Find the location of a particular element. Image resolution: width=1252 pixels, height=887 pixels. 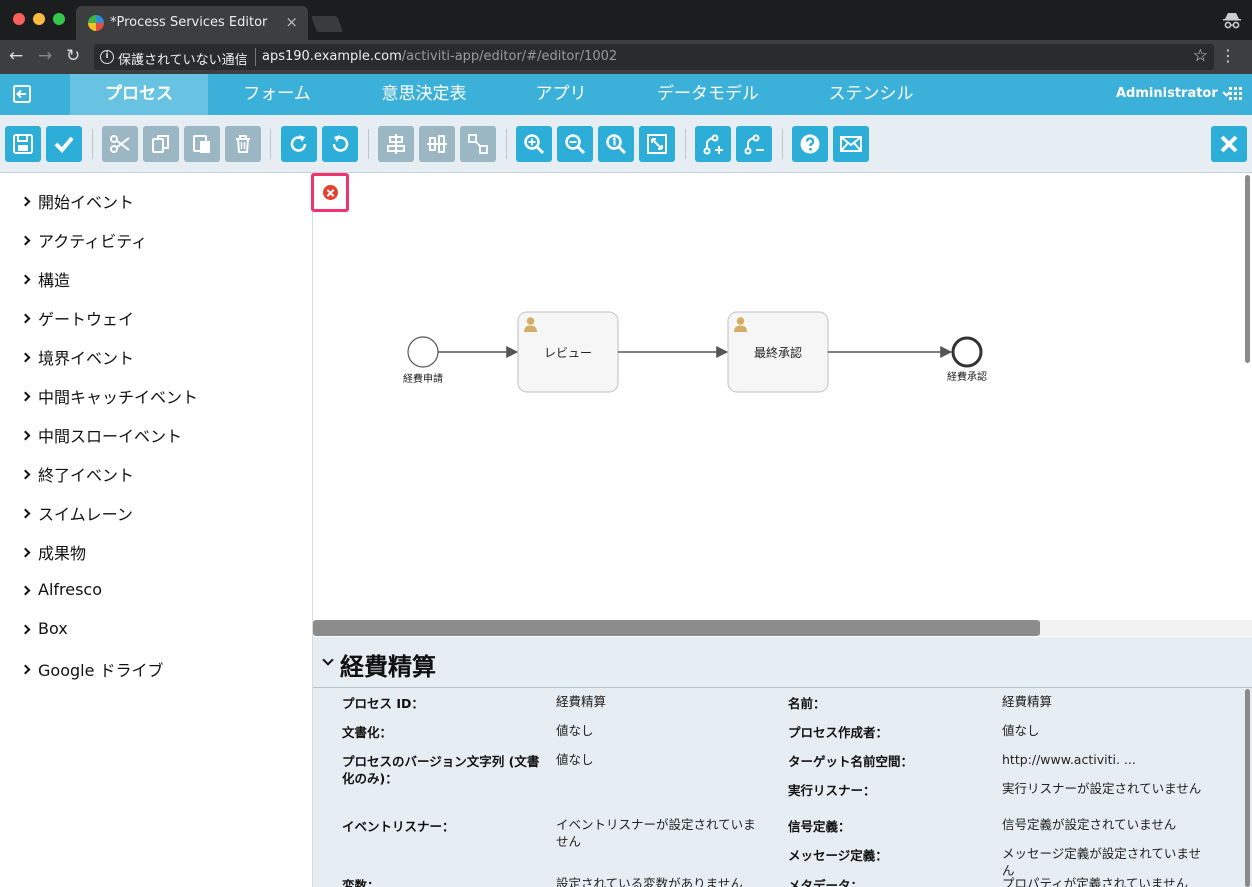

zoom-fit-button is located at coordinates (657, 144).